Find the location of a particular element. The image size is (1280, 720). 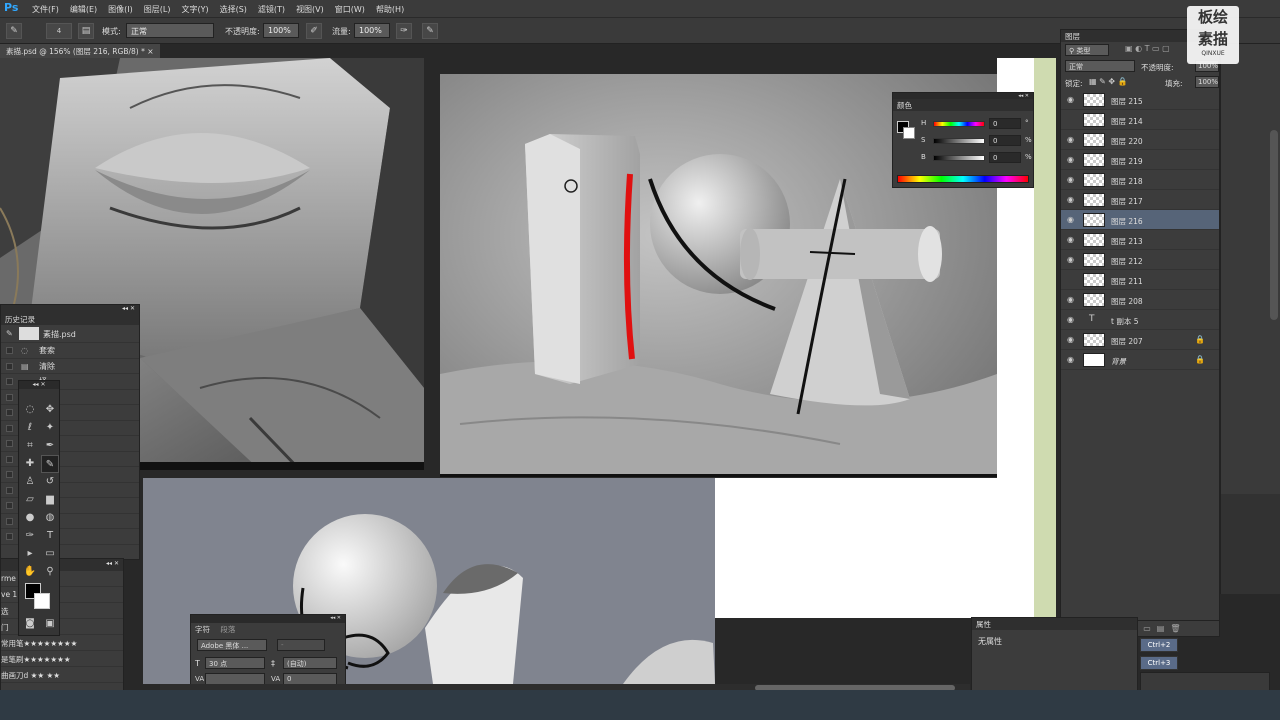

leading-input: (自动) is located at coordinates (310, 663).